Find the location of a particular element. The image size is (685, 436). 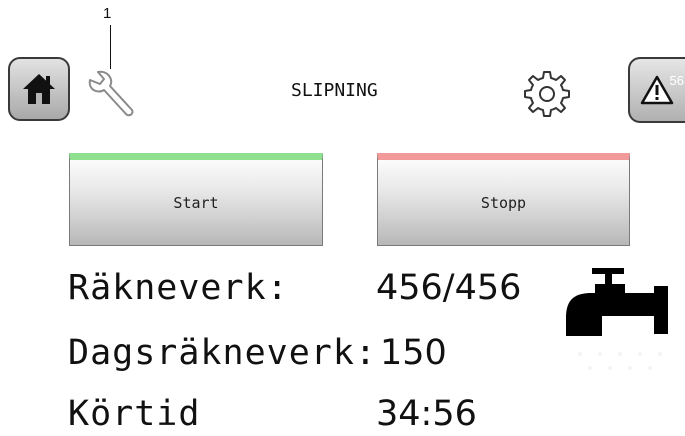

water-tap-icon is located at coordinates (617, 302).